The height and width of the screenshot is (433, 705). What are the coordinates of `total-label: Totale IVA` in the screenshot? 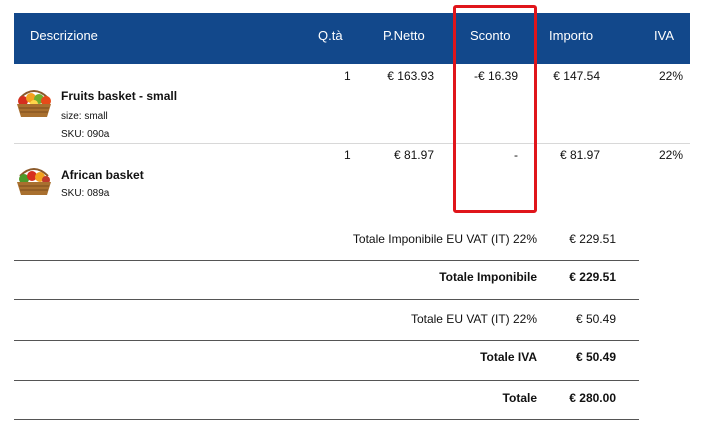 It's located at (508, 357).